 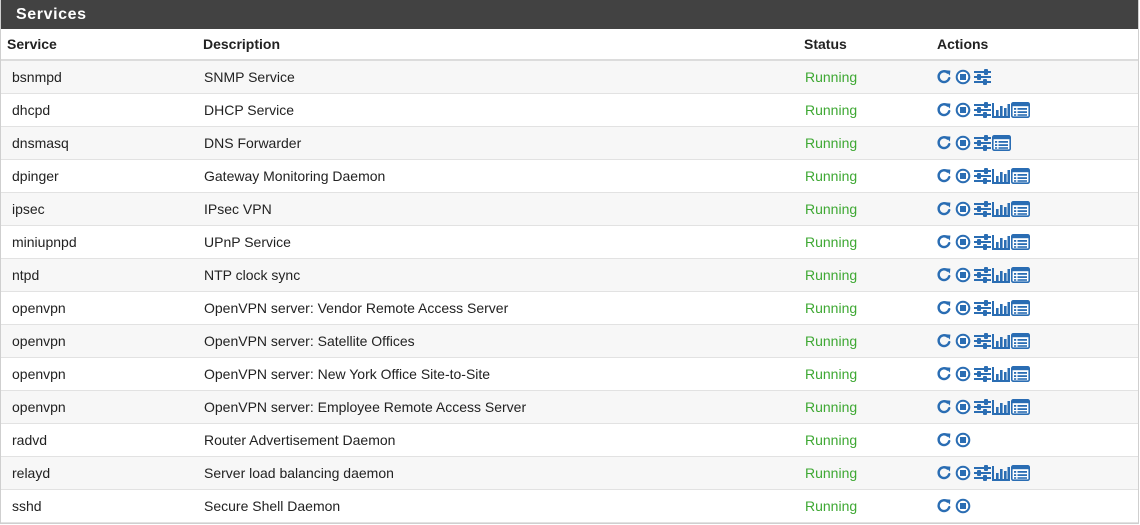 I want to click on service-name: dpinger, so click(x=99, y=176).